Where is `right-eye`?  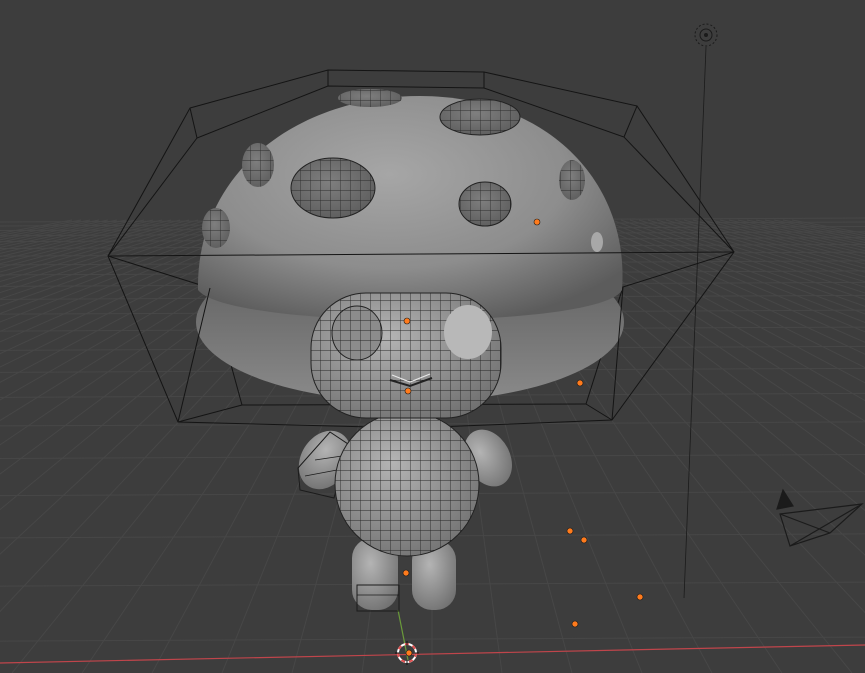
right-eye is located at coordinates (468, 332).